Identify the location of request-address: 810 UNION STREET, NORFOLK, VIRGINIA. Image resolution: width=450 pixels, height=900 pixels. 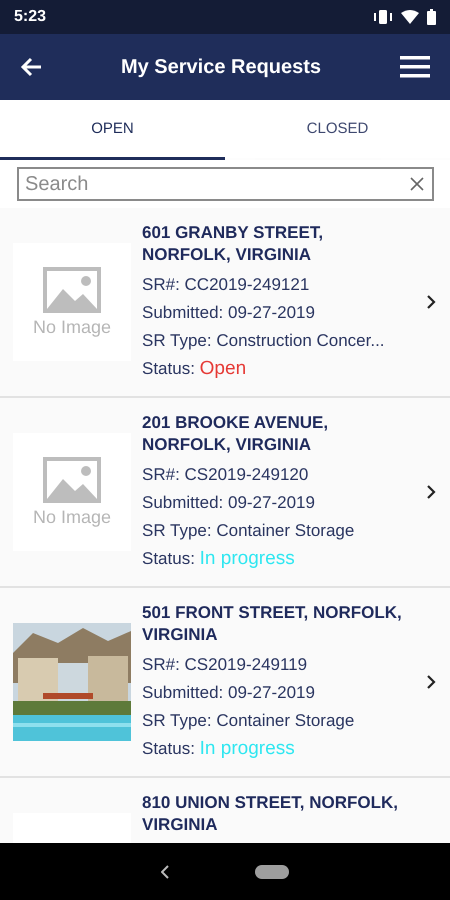
(270, 814).